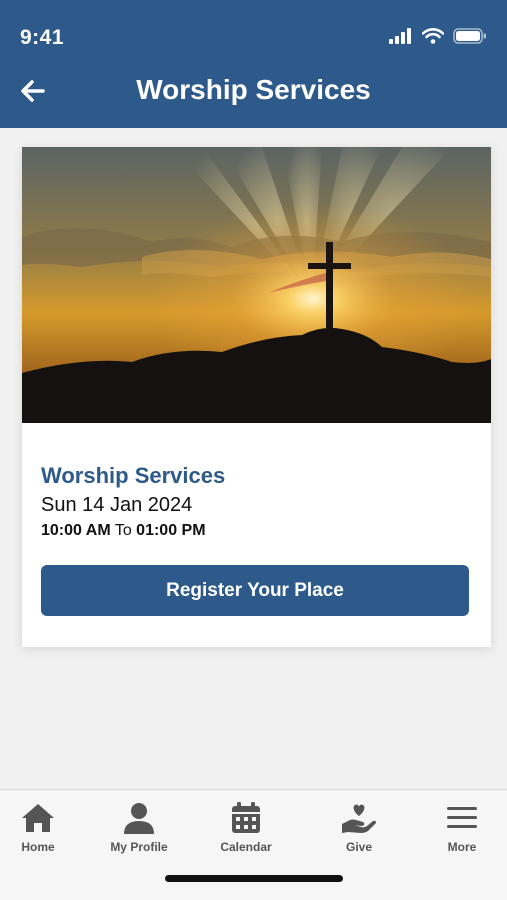 This screenshot has width=507, height=900. Describe the element at coordinates (359, 818) in the screenshot. I see `give-icon` at that location.